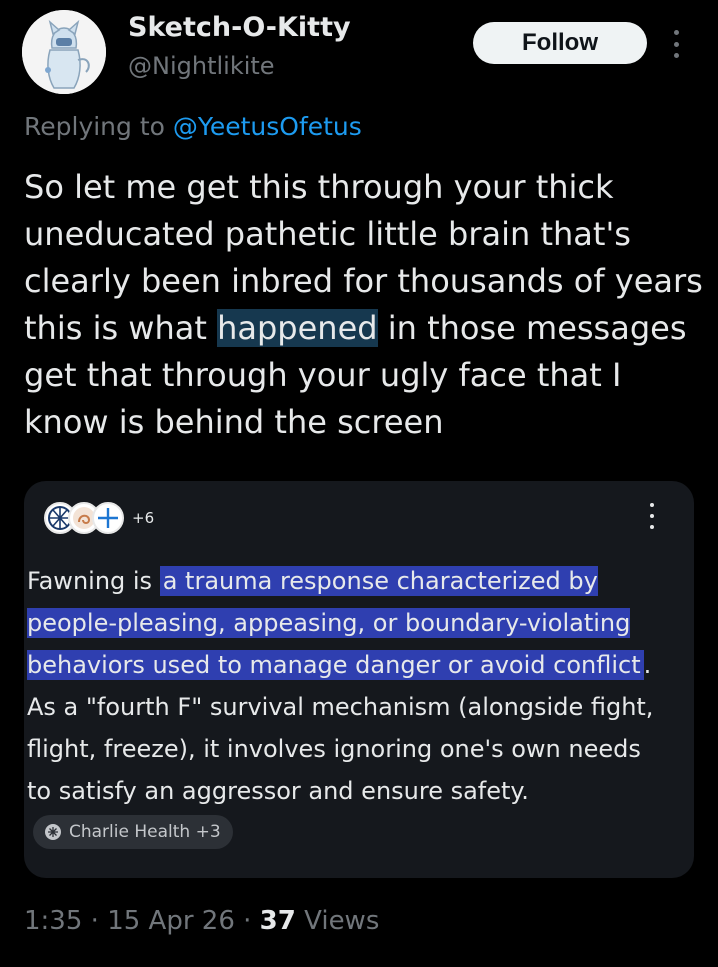 This screenshot has height=967, width=718. What do you see at coordinates (143, 518) in the screenshot?
I see `source-count: +6` at bounding box center [143, 518].